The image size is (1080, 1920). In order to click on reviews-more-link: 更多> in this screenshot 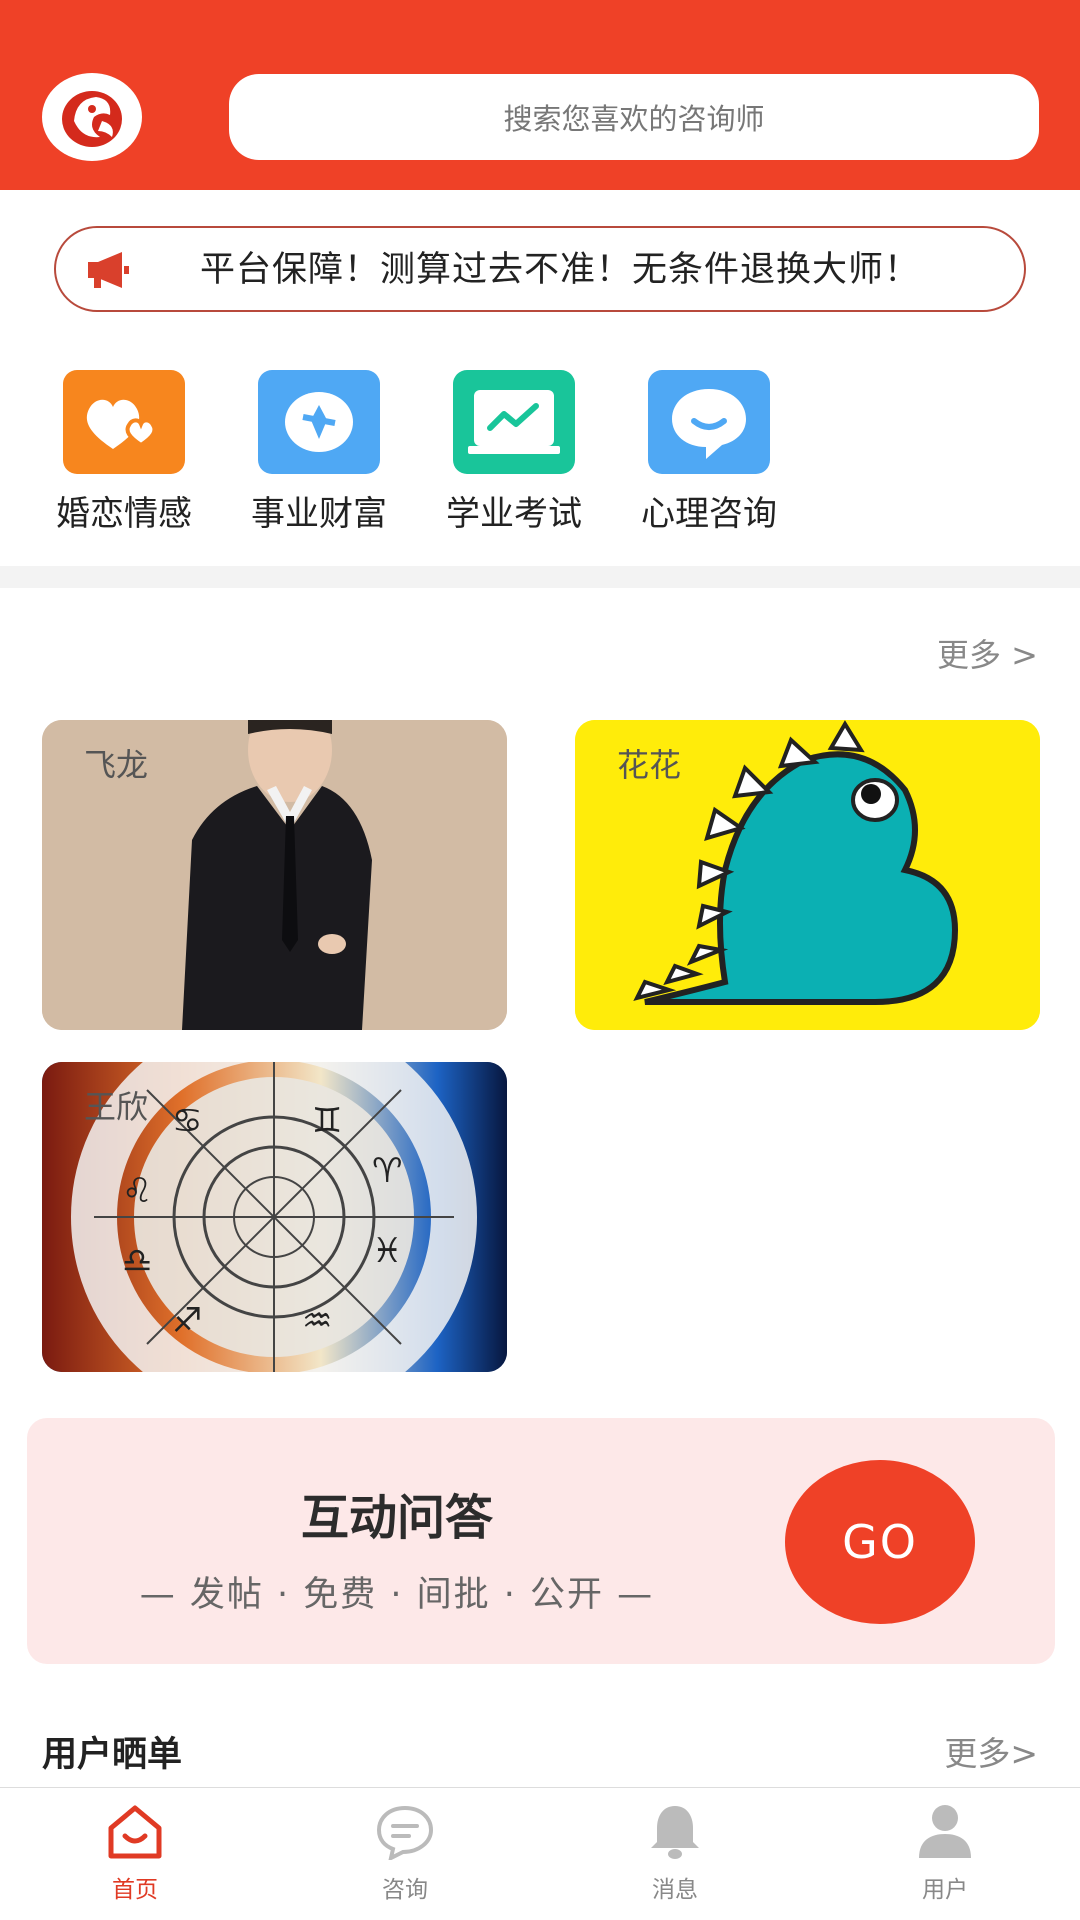, I will do `click(991, 1751)`.